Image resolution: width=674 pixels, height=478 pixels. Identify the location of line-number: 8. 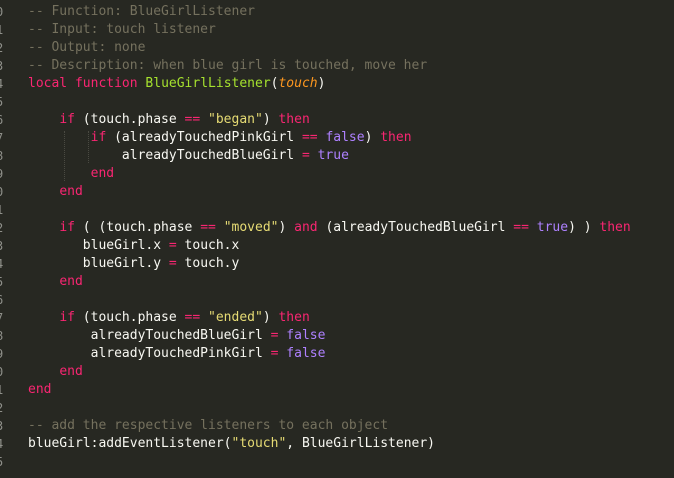
(4, 156).